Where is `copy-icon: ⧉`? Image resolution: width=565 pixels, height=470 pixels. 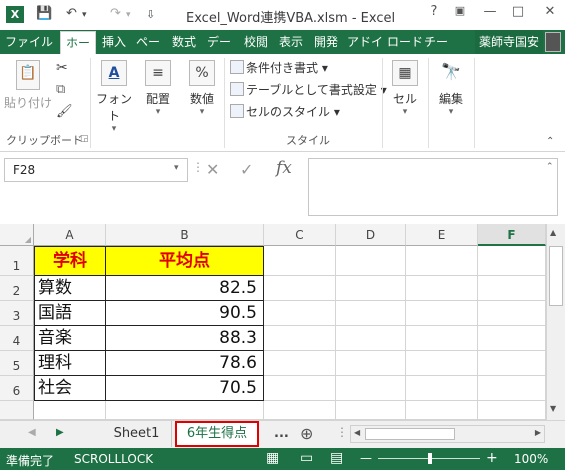 copy-icon: ⧉ is located at coordinates (60, 89).